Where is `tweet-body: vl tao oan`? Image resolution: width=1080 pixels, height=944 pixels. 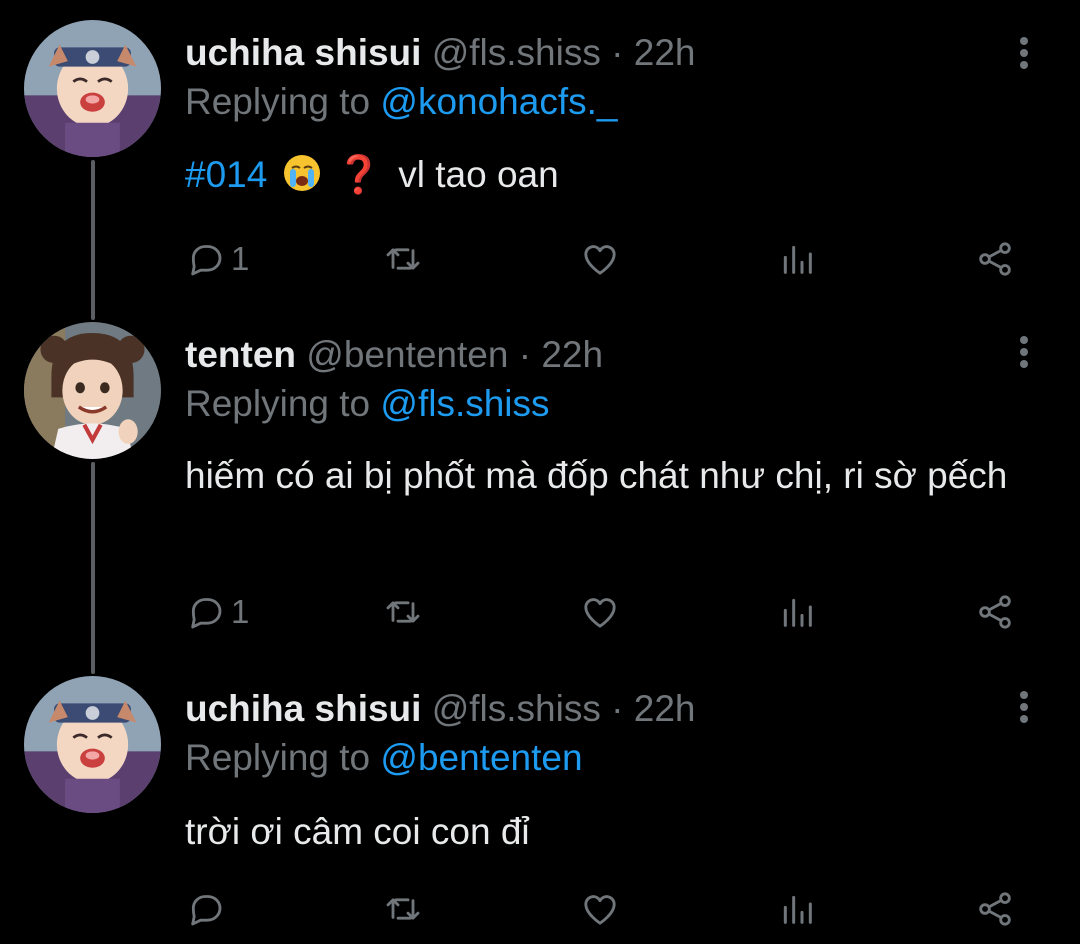
tweet-body: vl tao oan is located at coordinates (478, 174).